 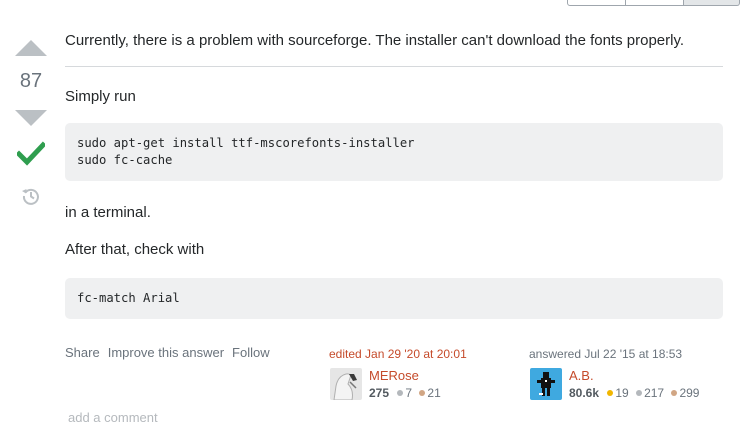 I want to click on editor-name-link: MERose, so click(x=394, y=375).